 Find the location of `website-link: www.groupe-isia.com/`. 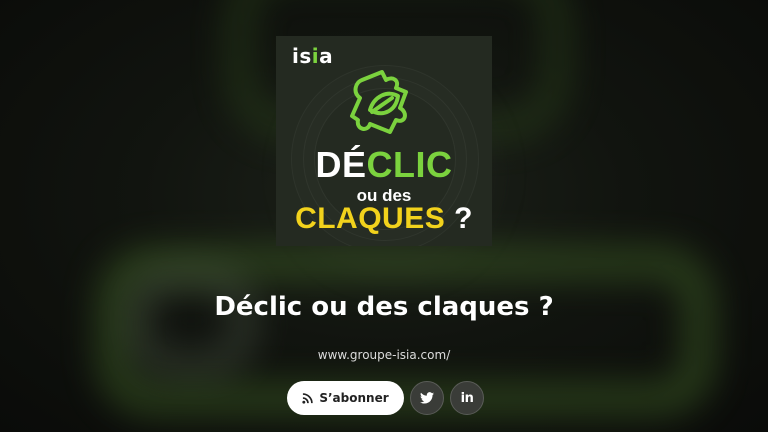

website-link: www.groupe-isia.com/ is located at coordinates (384, 355).